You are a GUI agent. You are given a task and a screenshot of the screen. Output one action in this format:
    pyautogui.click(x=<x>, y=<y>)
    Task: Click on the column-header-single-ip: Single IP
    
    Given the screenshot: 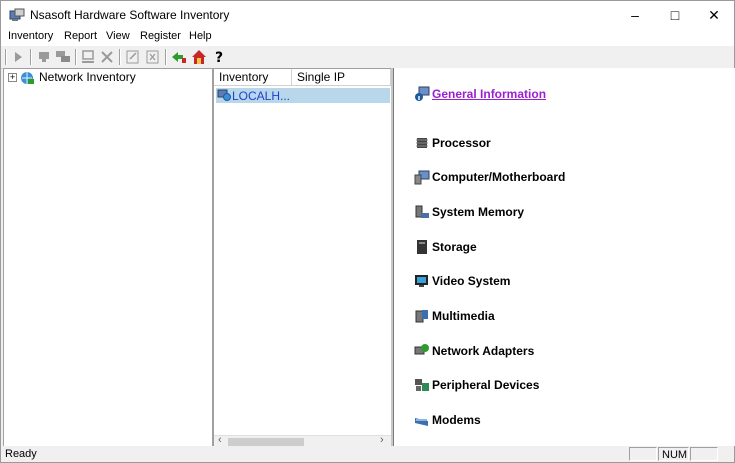 What is the action you would take?
    pyautogui.click(x=341, y=77)
    